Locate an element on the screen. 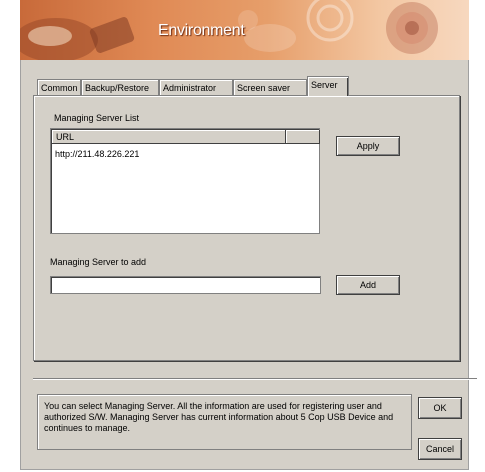 The width and height of the screenshot is (485, 472). managing-server-listbox: URL http://211.48.226.221 is located at coordinates (185, 181).